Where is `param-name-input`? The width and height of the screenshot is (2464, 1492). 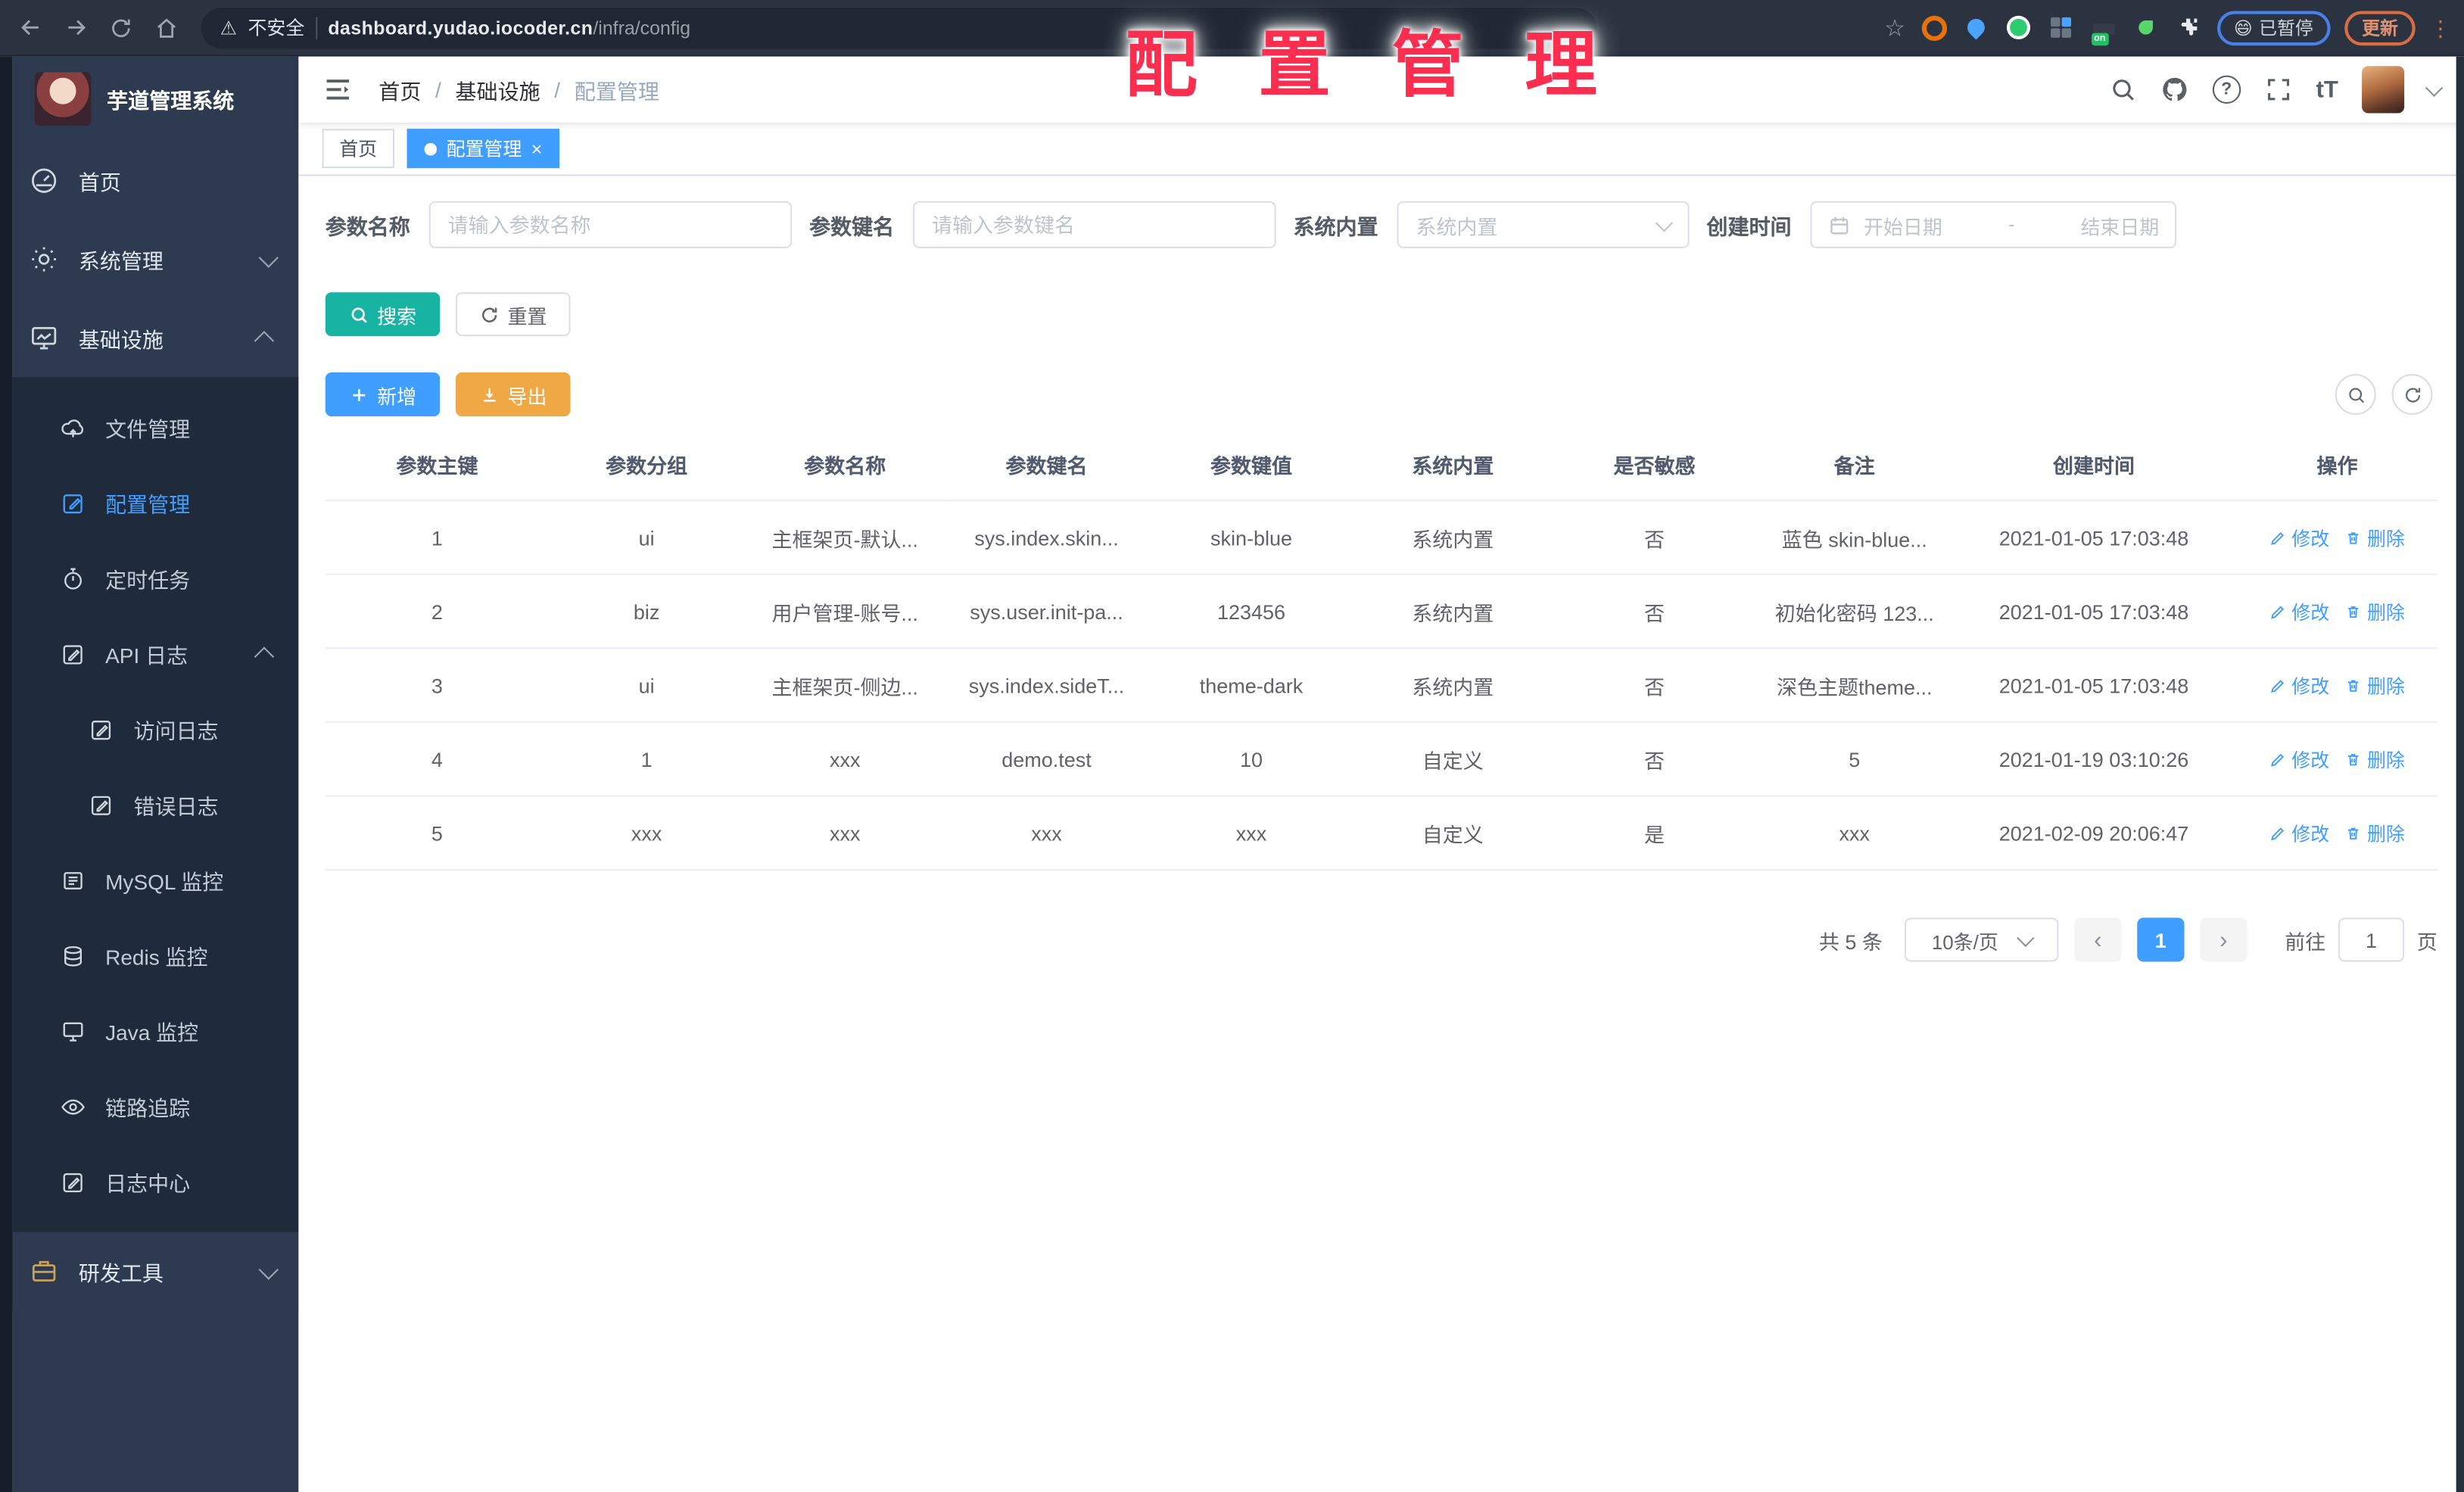
param-name-input is located at coordinates (610, 224).